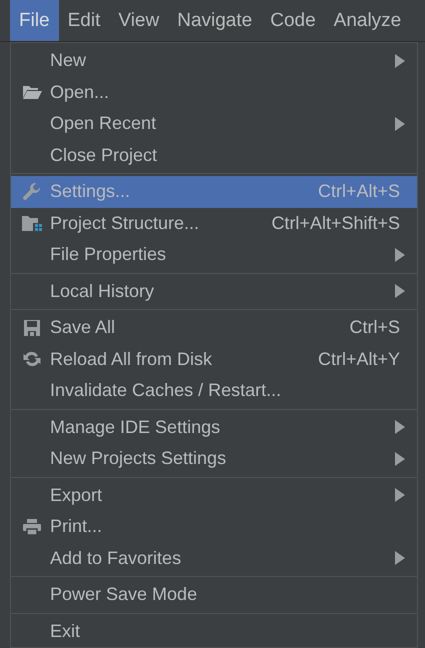  I want to click on menu-item: New, so click(214, 60).